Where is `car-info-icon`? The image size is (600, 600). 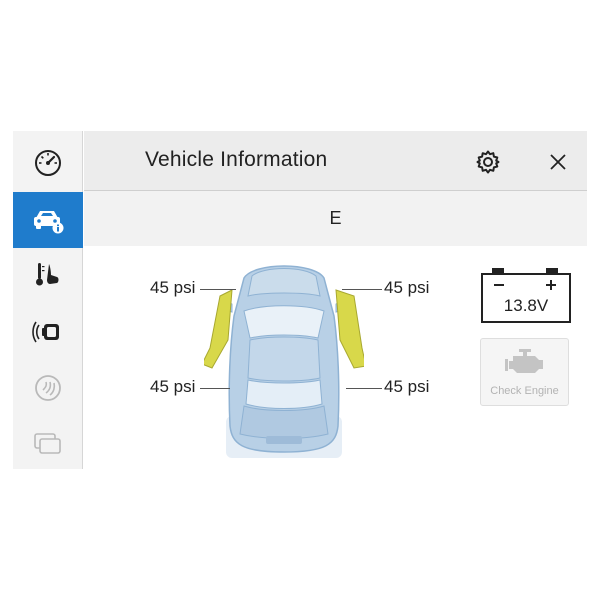 car-info-icon is located at coordinates (49, 222).